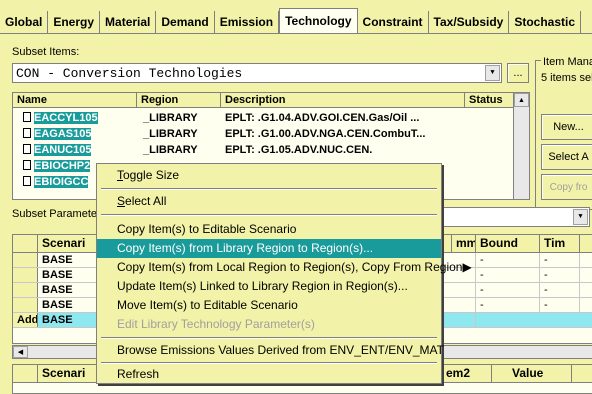 This screenshot has width=592, height=394. Describe the element at coordinates (532, 373) in the screenshot. I see `column-header-value: Value` at that location.